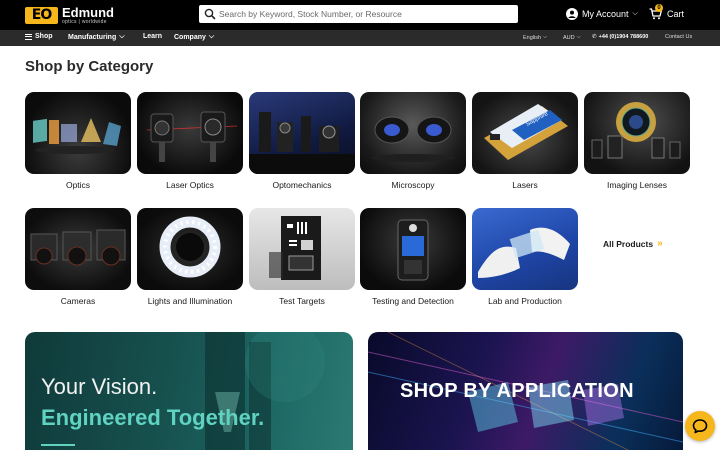  I want to click on imaging-lenses-image, so click(637, 133).